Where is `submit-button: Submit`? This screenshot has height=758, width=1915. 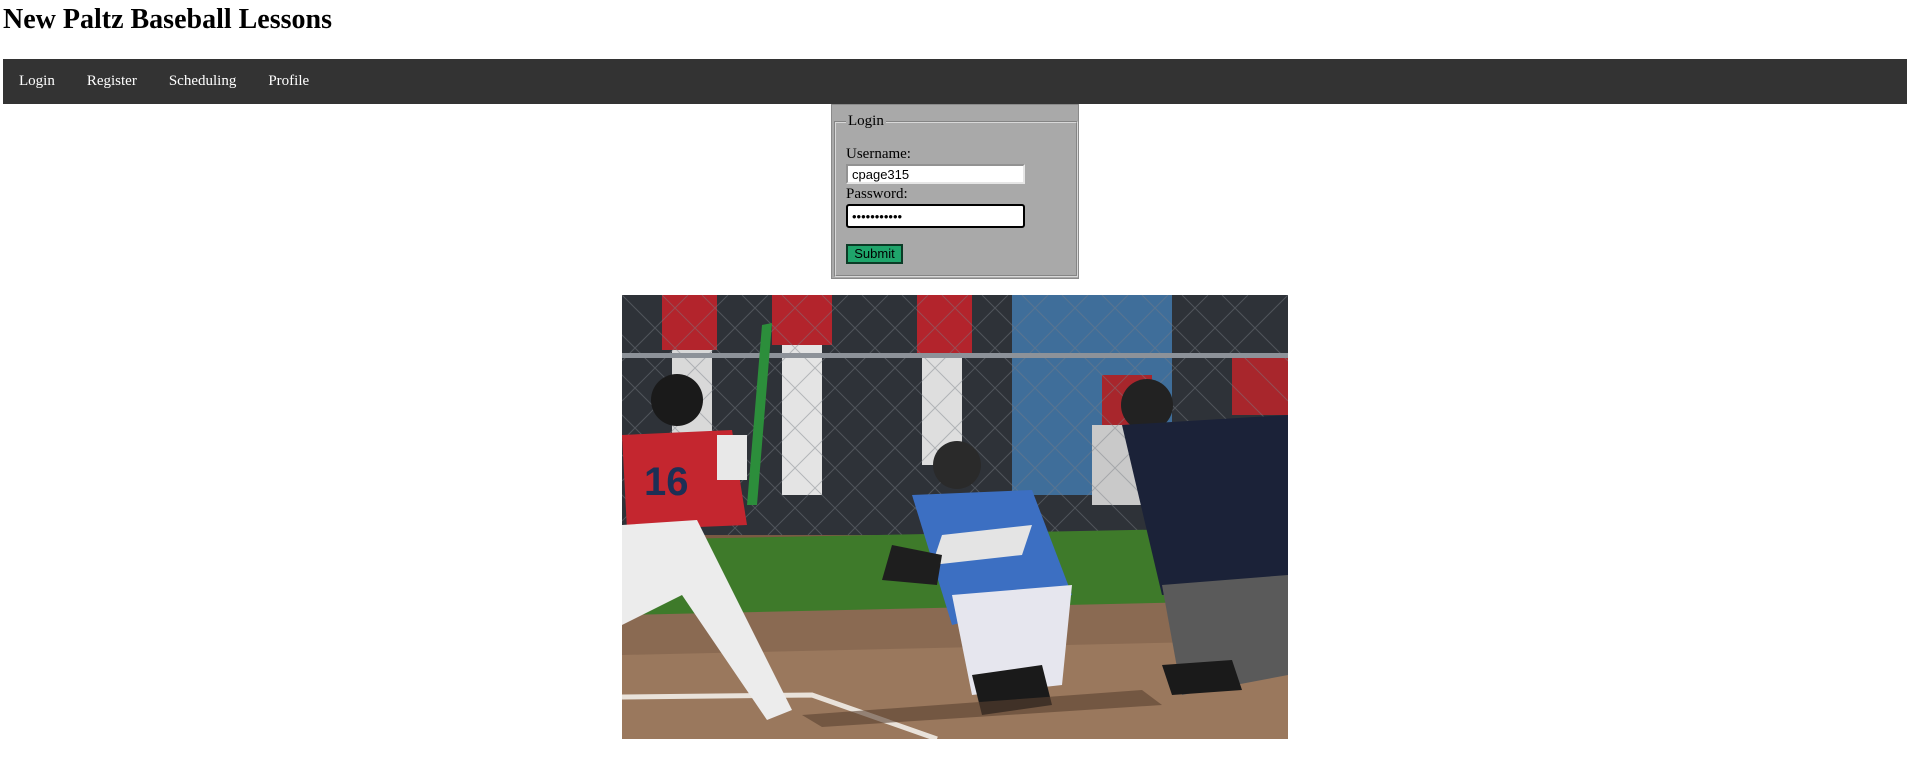
submit-button: Submit is located at coordinates (874, 254).